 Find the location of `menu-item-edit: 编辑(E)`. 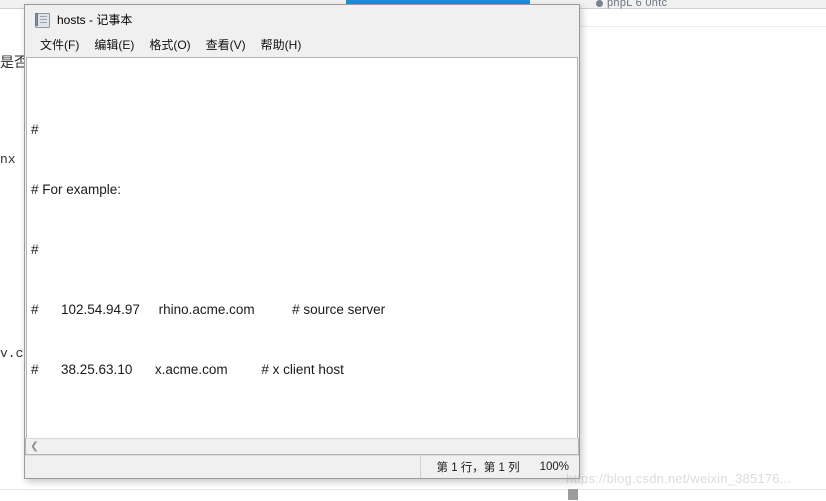

menu-item-edit: 编辑(E) is located at coordinates (114, 45).